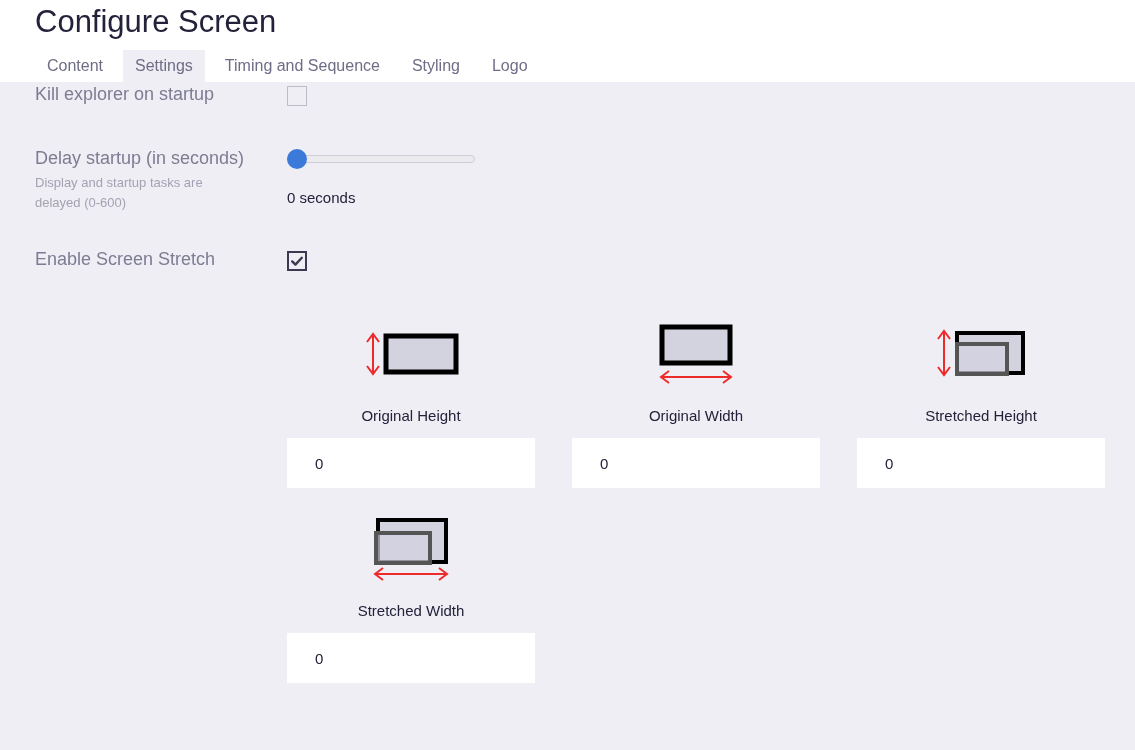  Describe the element at coordinates (126, 259) in the screenshot. I see `setting-label: Enable Screen Stretch` at that location.